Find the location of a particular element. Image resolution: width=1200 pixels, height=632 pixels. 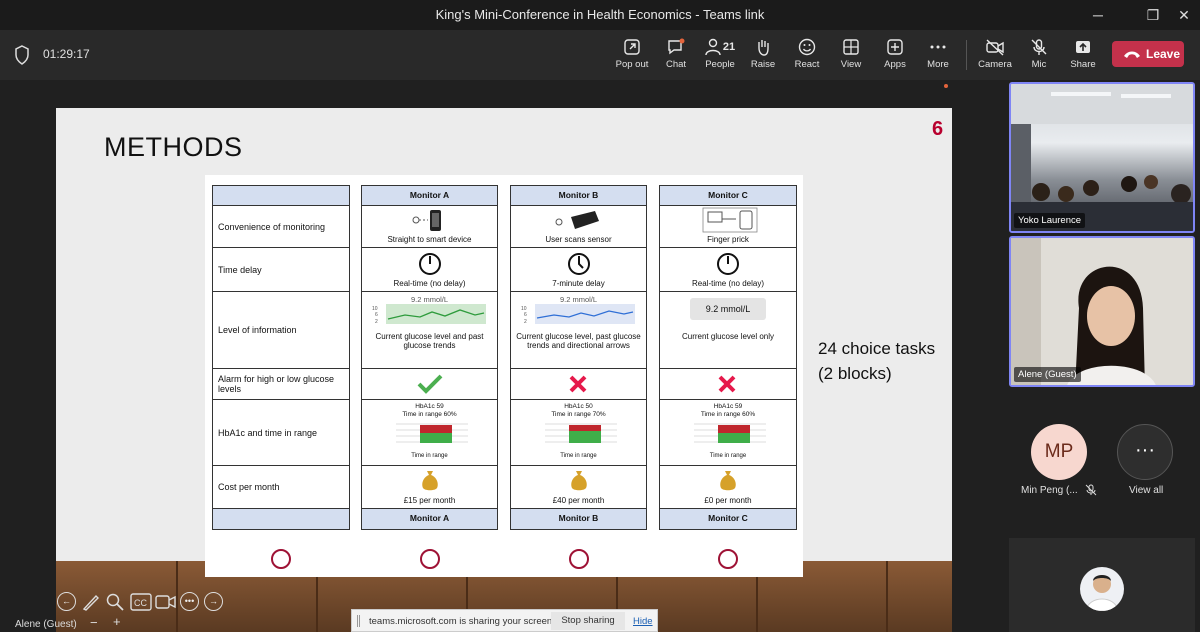

glucose-trend-graph: 1062 is located at coordinates (429, 314).